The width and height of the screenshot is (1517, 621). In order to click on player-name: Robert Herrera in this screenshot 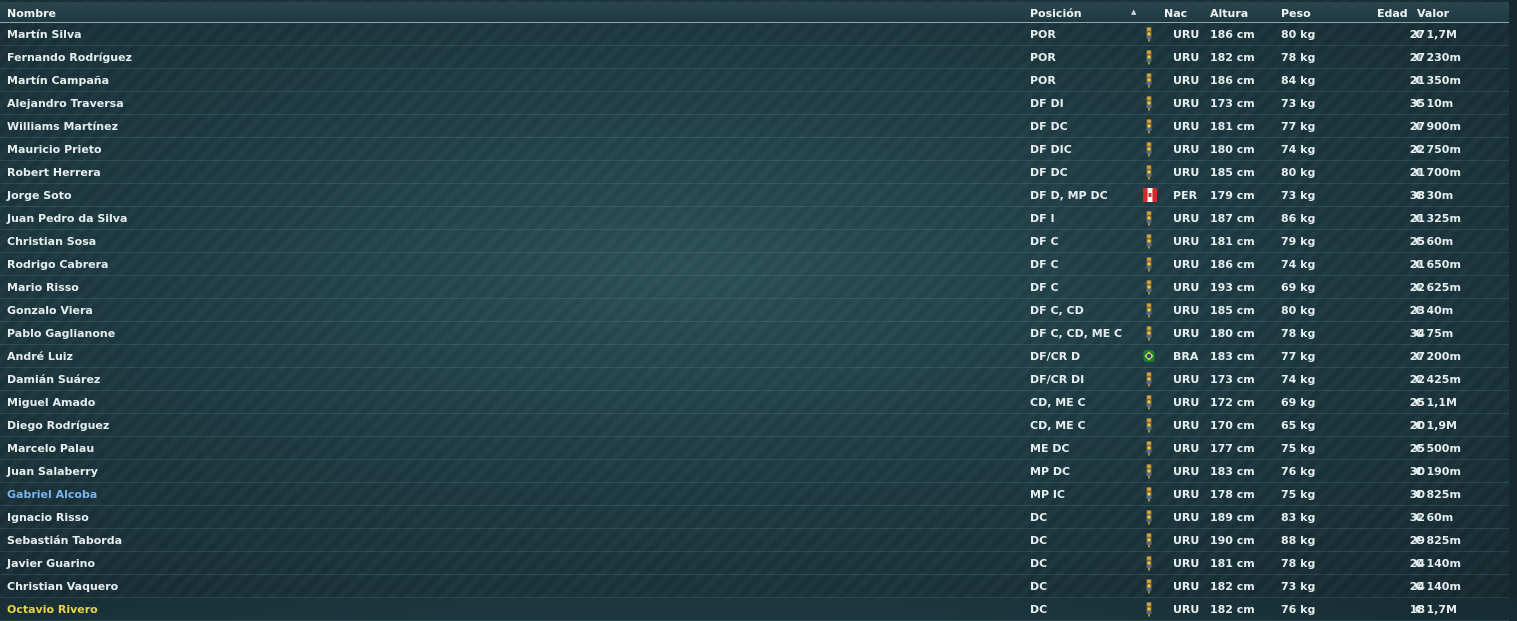, I will do `click(54, 172)`.